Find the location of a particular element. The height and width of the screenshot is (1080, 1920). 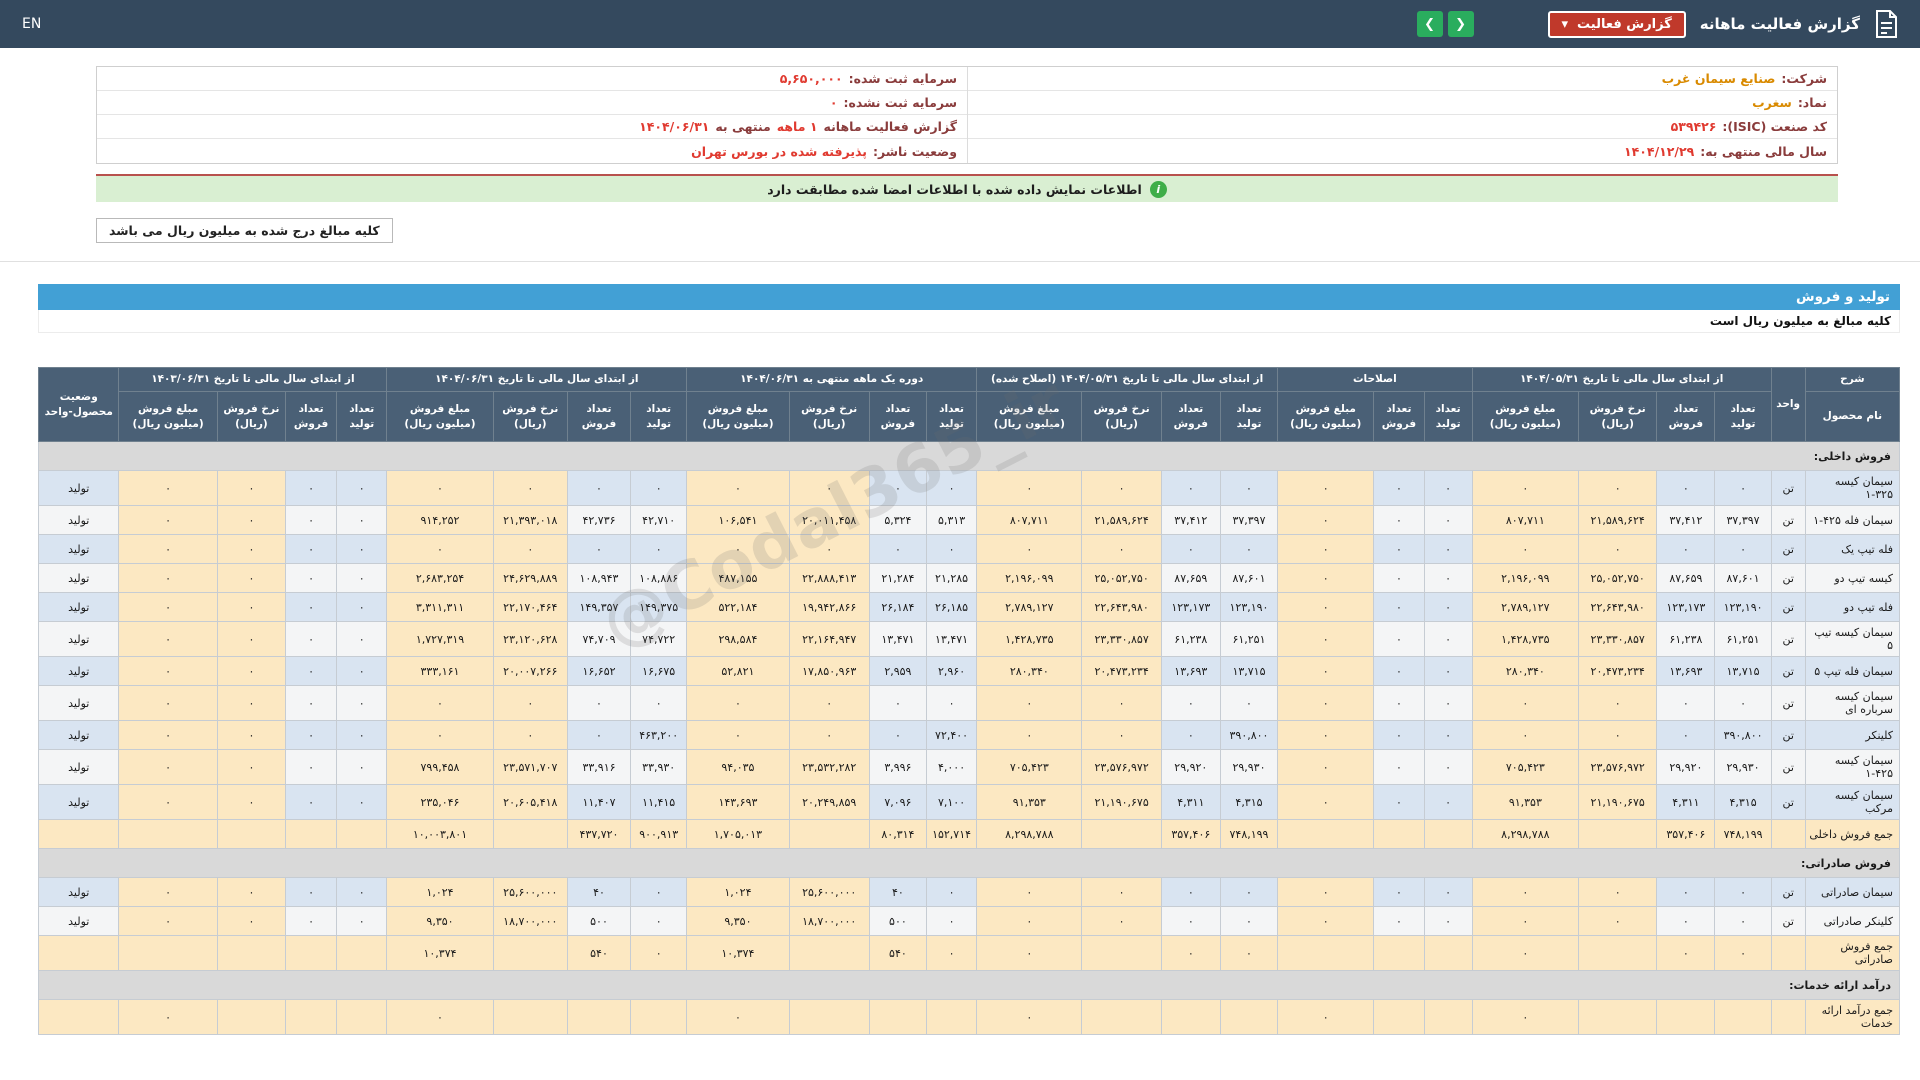

value-cell: ۲۵,۰۵۲,۷۵۰ is located at coordinates (1618, 578).